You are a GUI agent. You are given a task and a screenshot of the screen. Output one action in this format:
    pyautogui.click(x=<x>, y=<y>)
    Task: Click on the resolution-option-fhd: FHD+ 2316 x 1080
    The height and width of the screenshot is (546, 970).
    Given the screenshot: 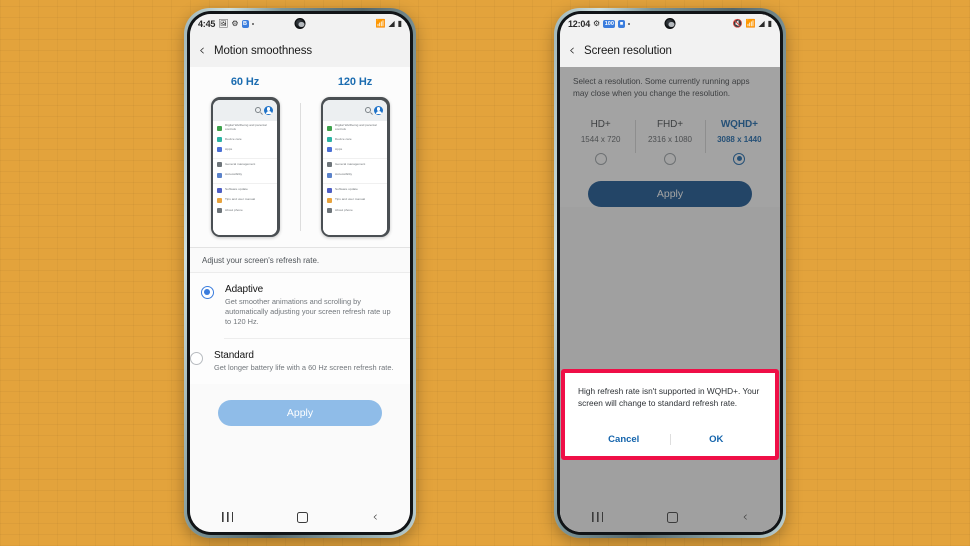 What is the action you would take?
    pyautogui.click(x=669, y=140)
    